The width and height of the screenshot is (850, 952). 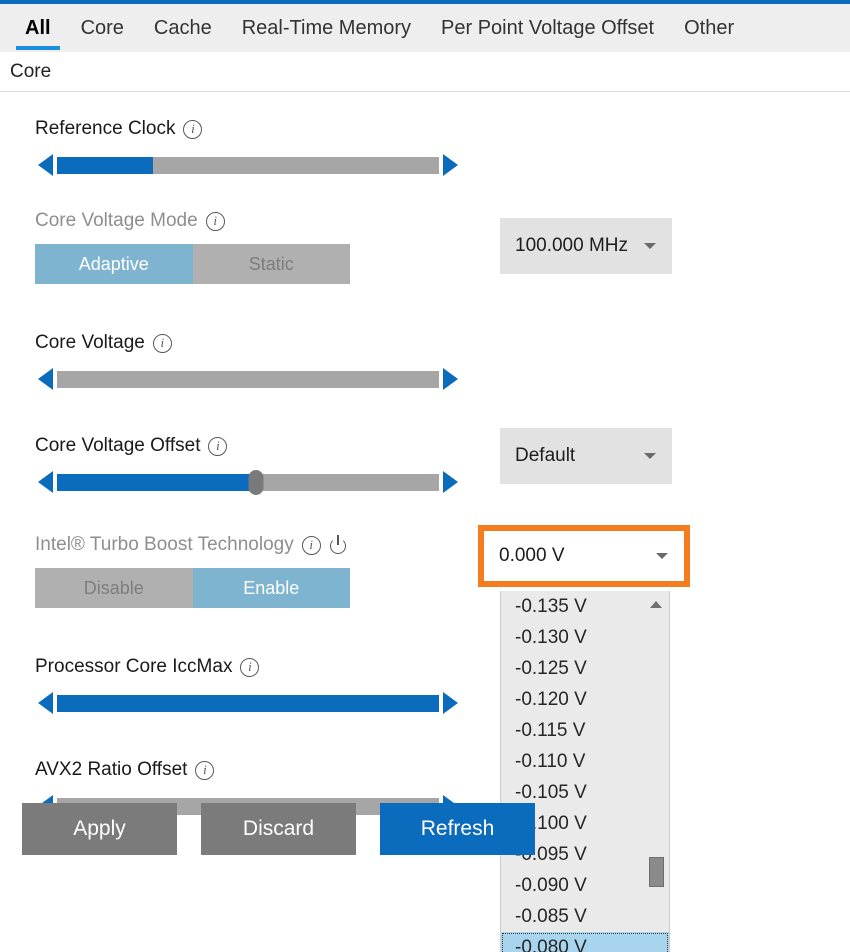 What do you see at coordinates (585, 637) in the screenshot?
I see `list-item: -0.130 V` at bounding box center [585, 637].